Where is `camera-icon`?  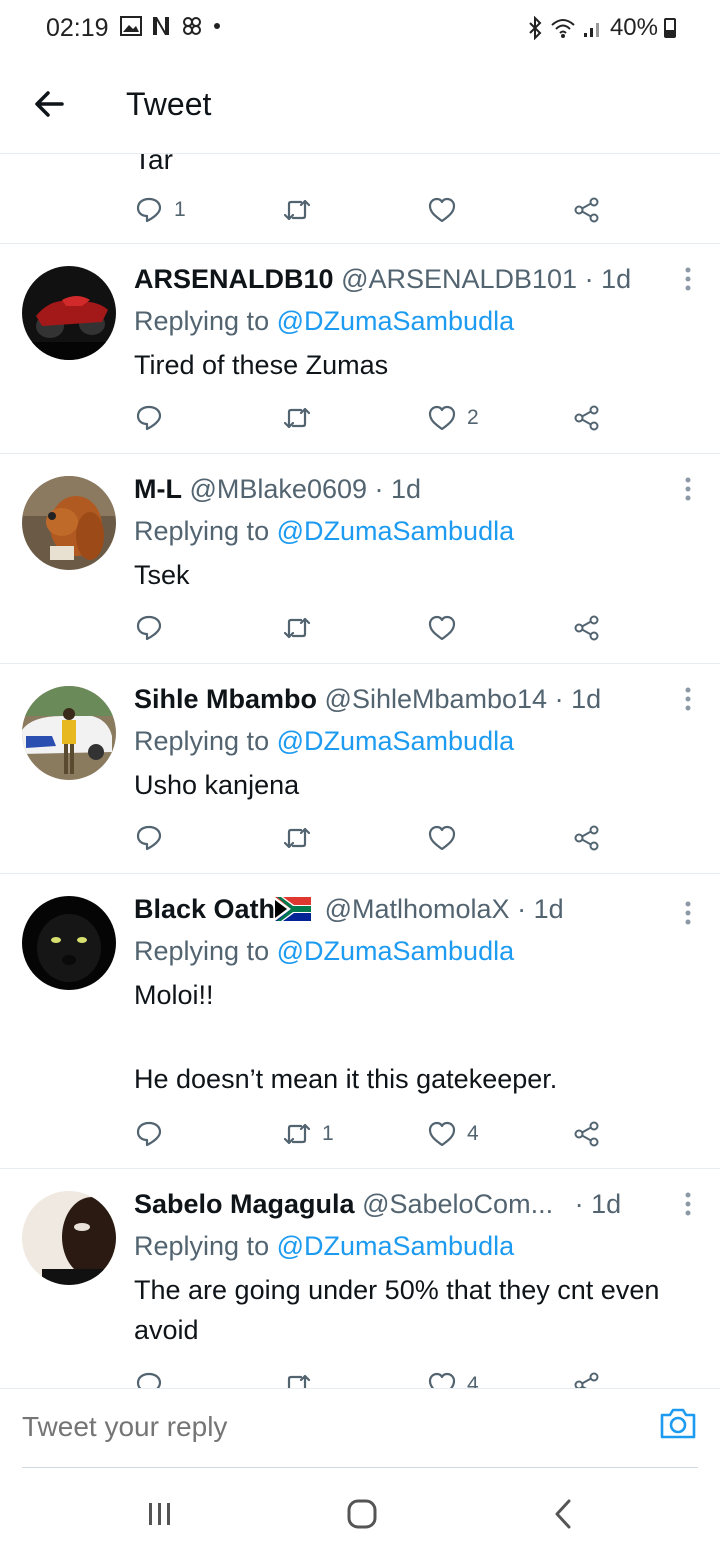
camera-icon is located at coordinates (678, 1423).